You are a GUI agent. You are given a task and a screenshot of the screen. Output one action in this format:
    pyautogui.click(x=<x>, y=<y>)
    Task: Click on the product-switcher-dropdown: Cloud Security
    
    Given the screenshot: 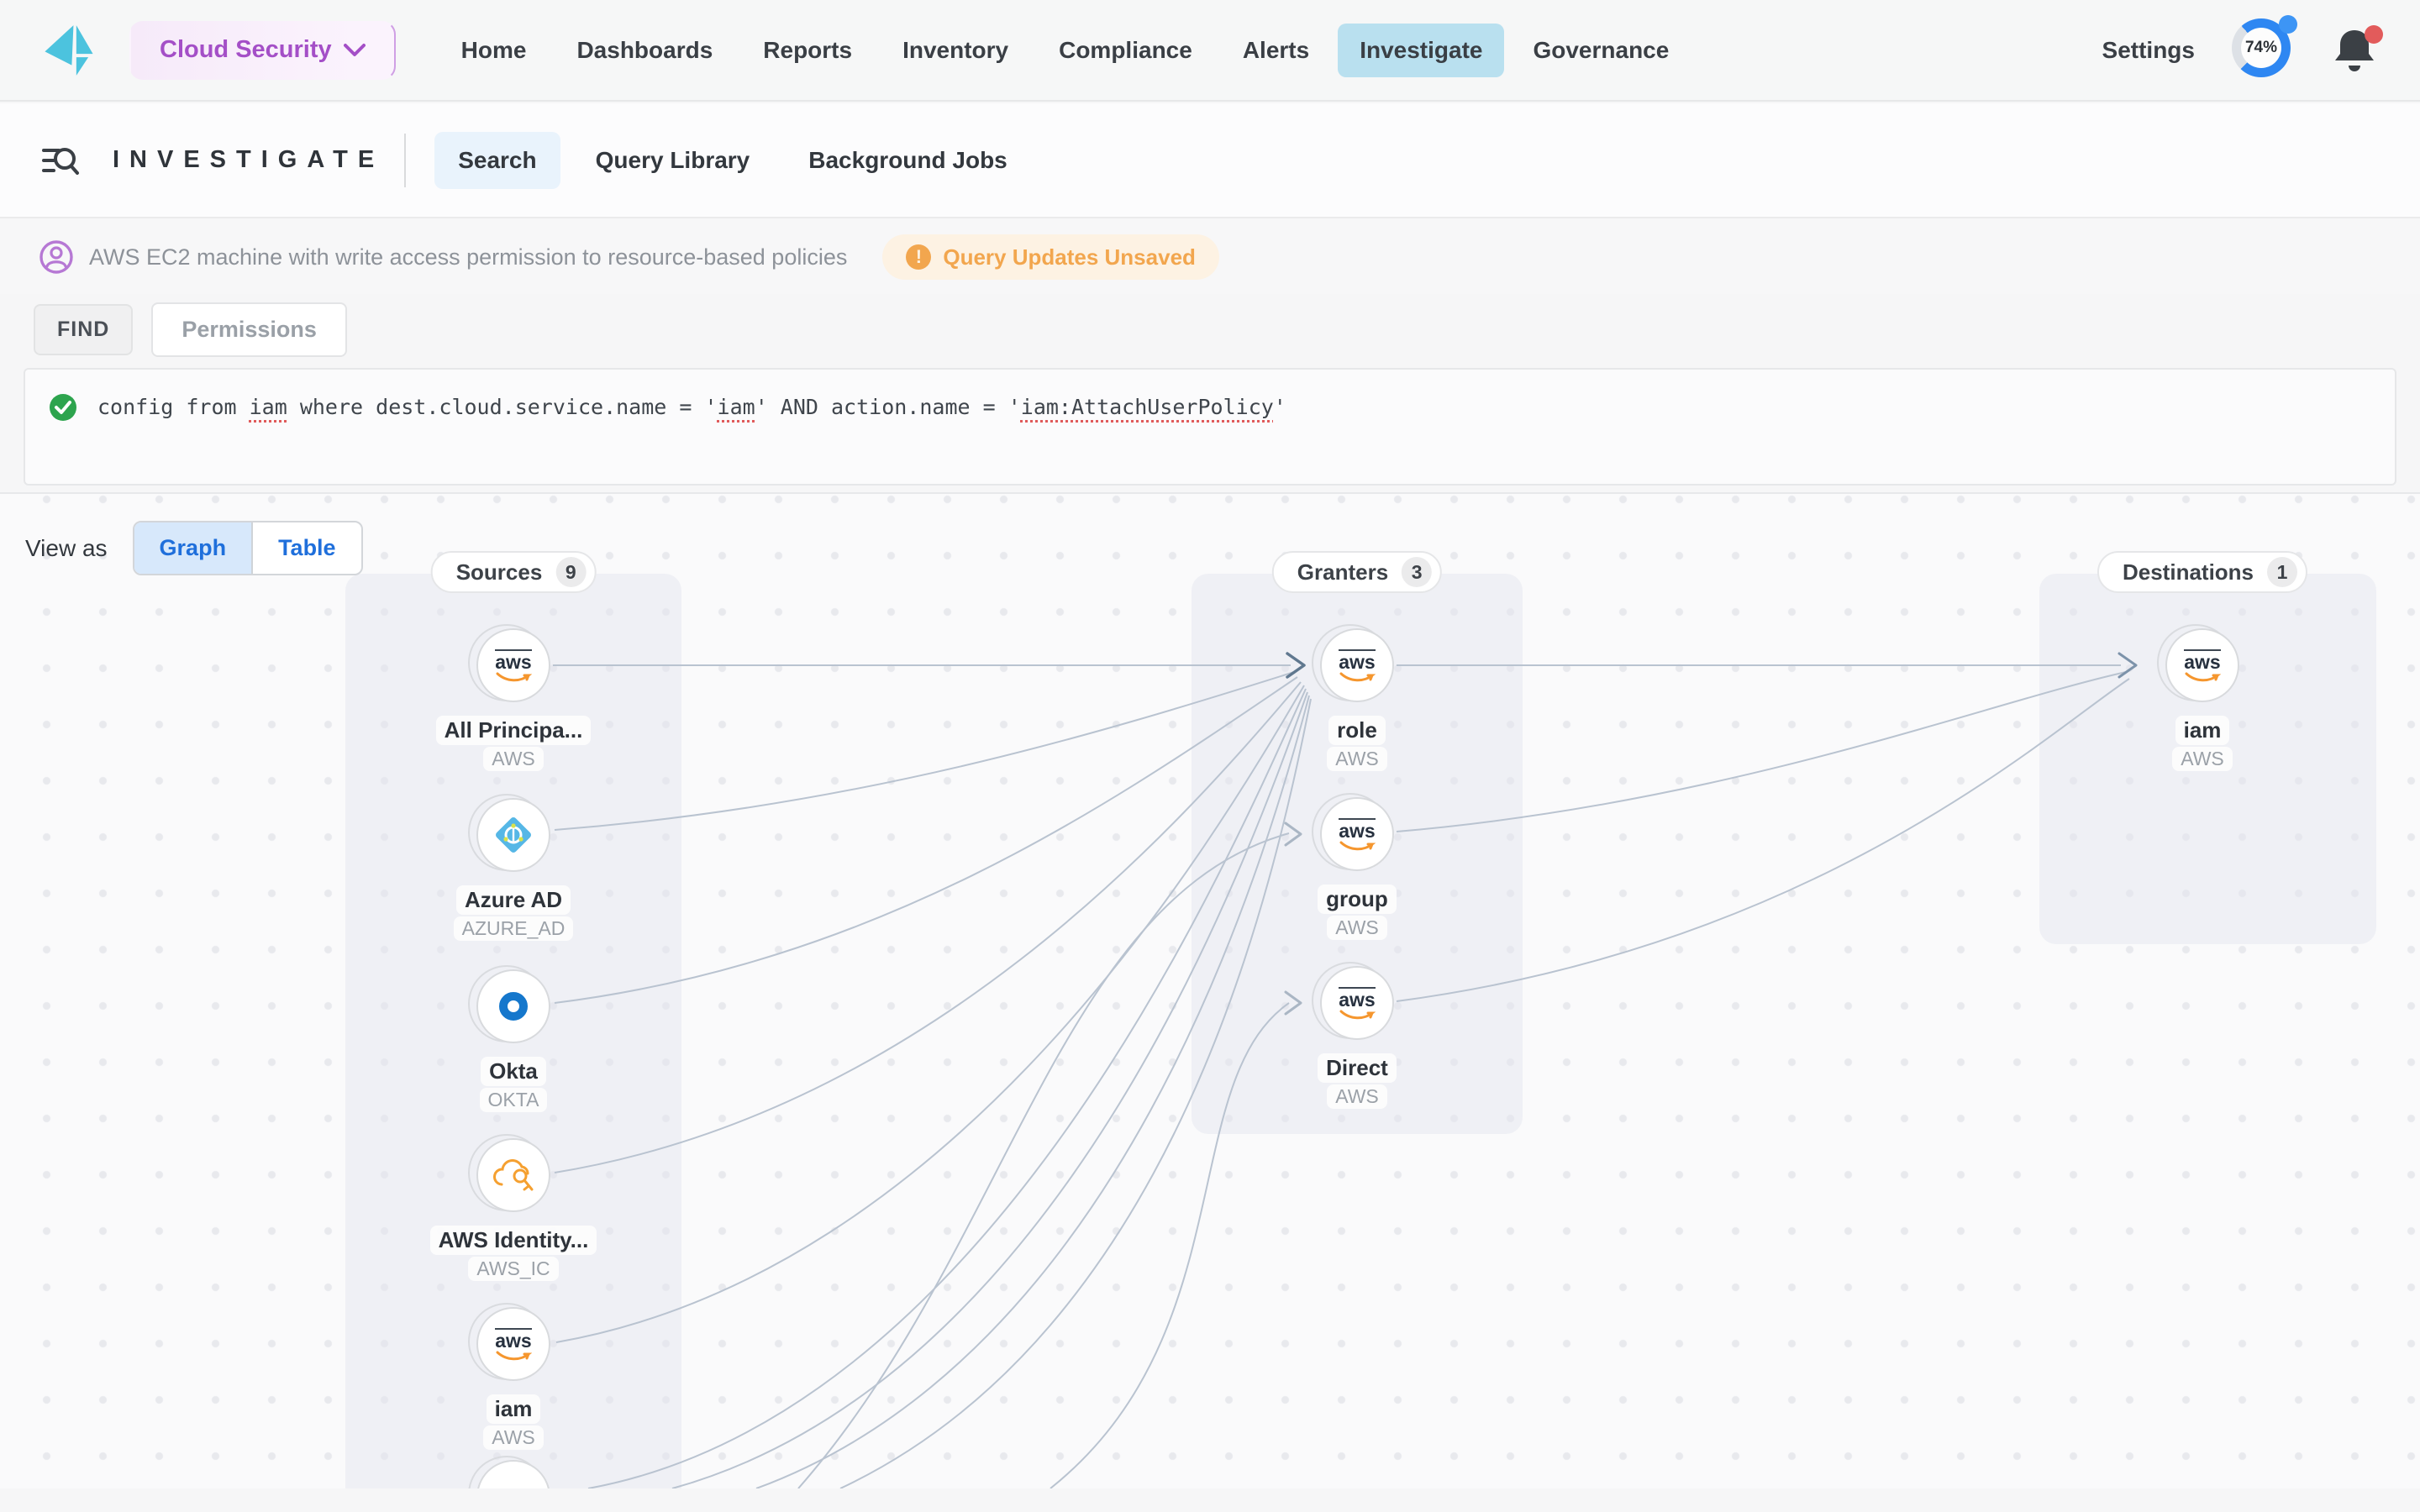 What is the action you would take?
    pyautogui.click(x=262, y=50)
    